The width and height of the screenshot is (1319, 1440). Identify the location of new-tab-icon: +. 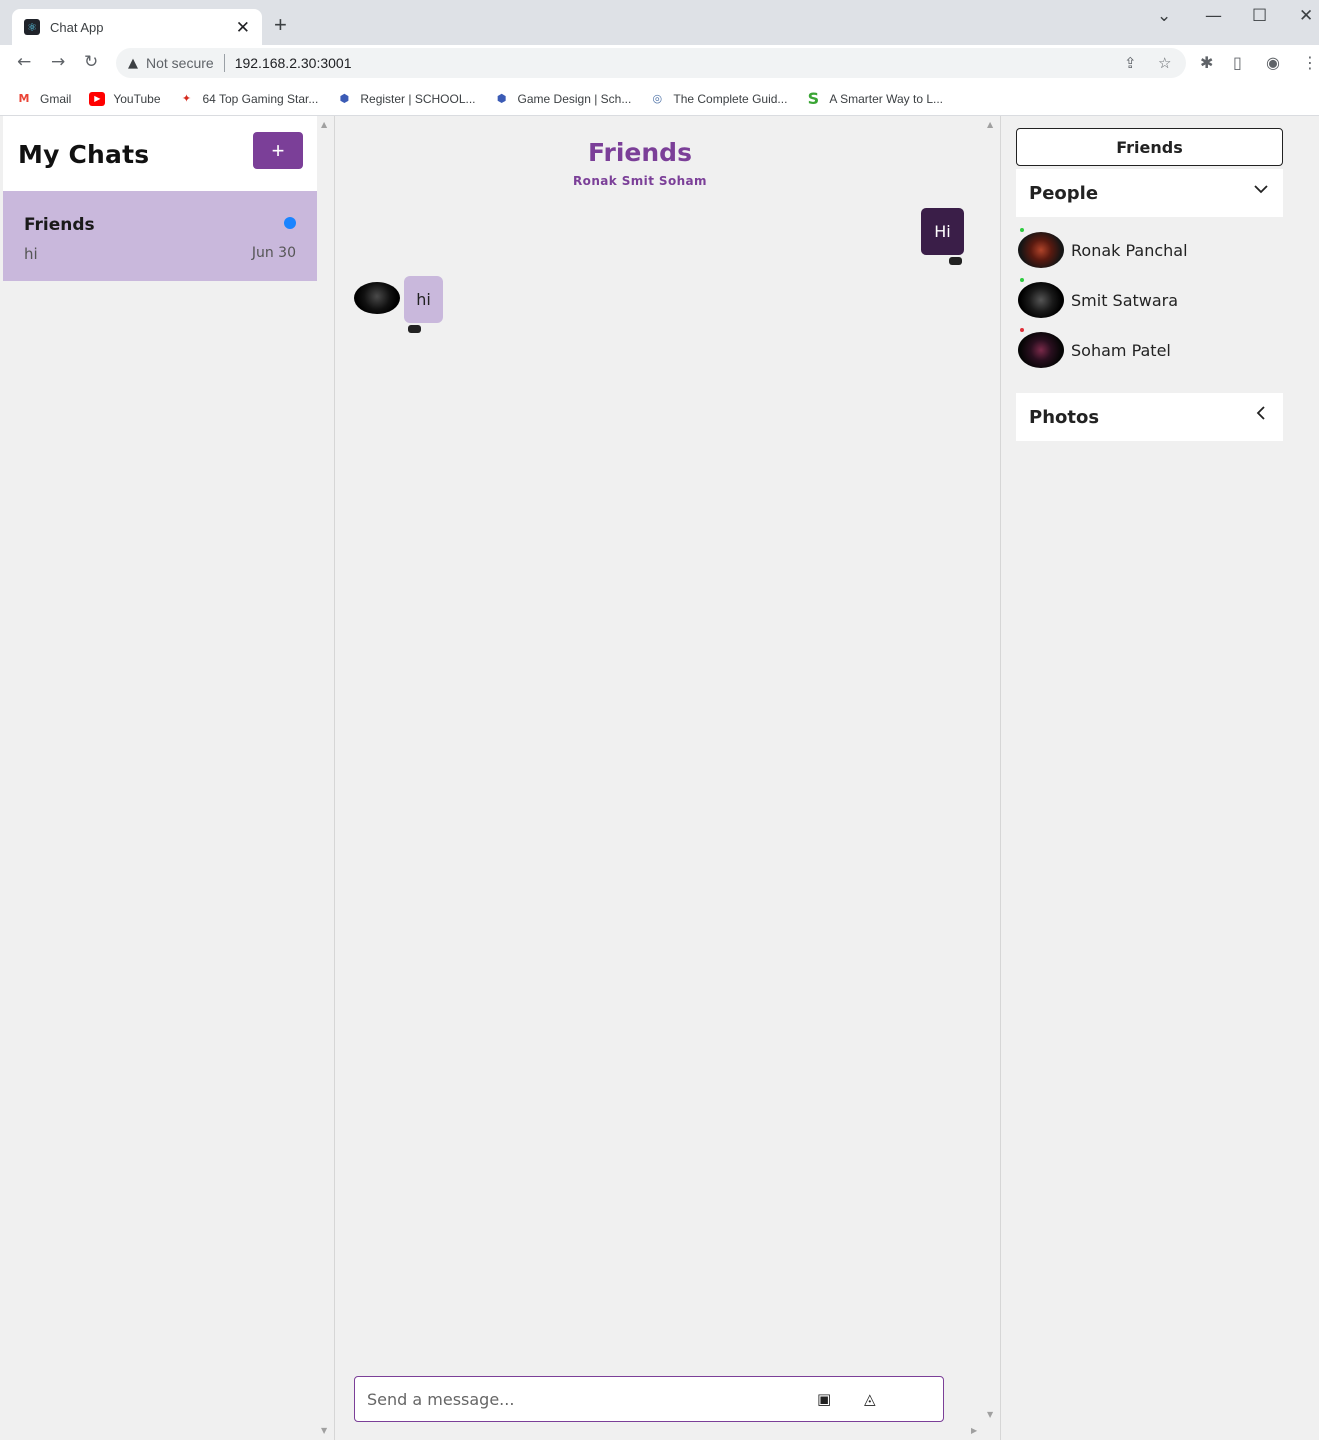
(280, 25).